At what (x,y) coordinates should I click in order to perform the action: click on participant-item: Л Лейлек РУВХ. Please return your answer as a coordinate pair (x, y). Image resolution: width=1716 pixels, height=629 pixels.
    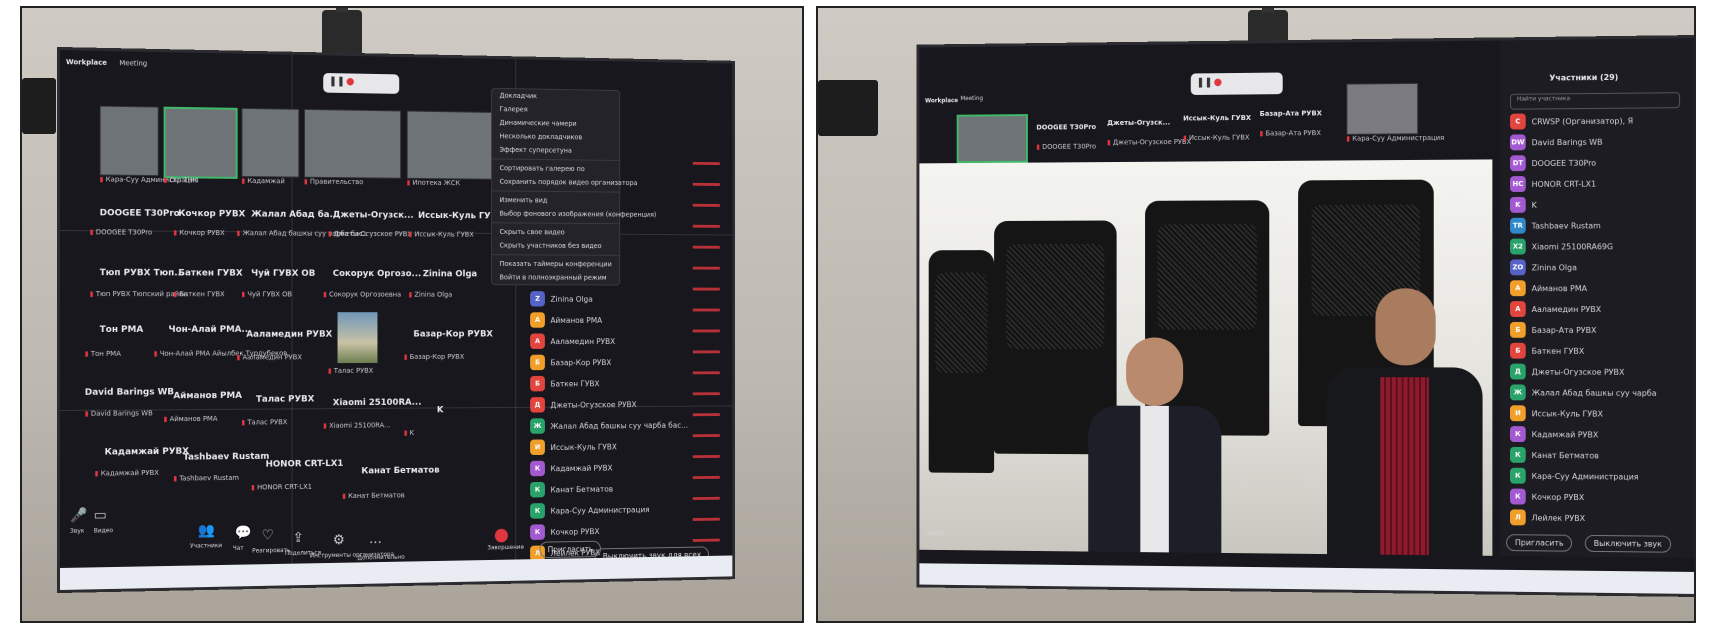
    Looking at the image, I should click on (1547, 517).